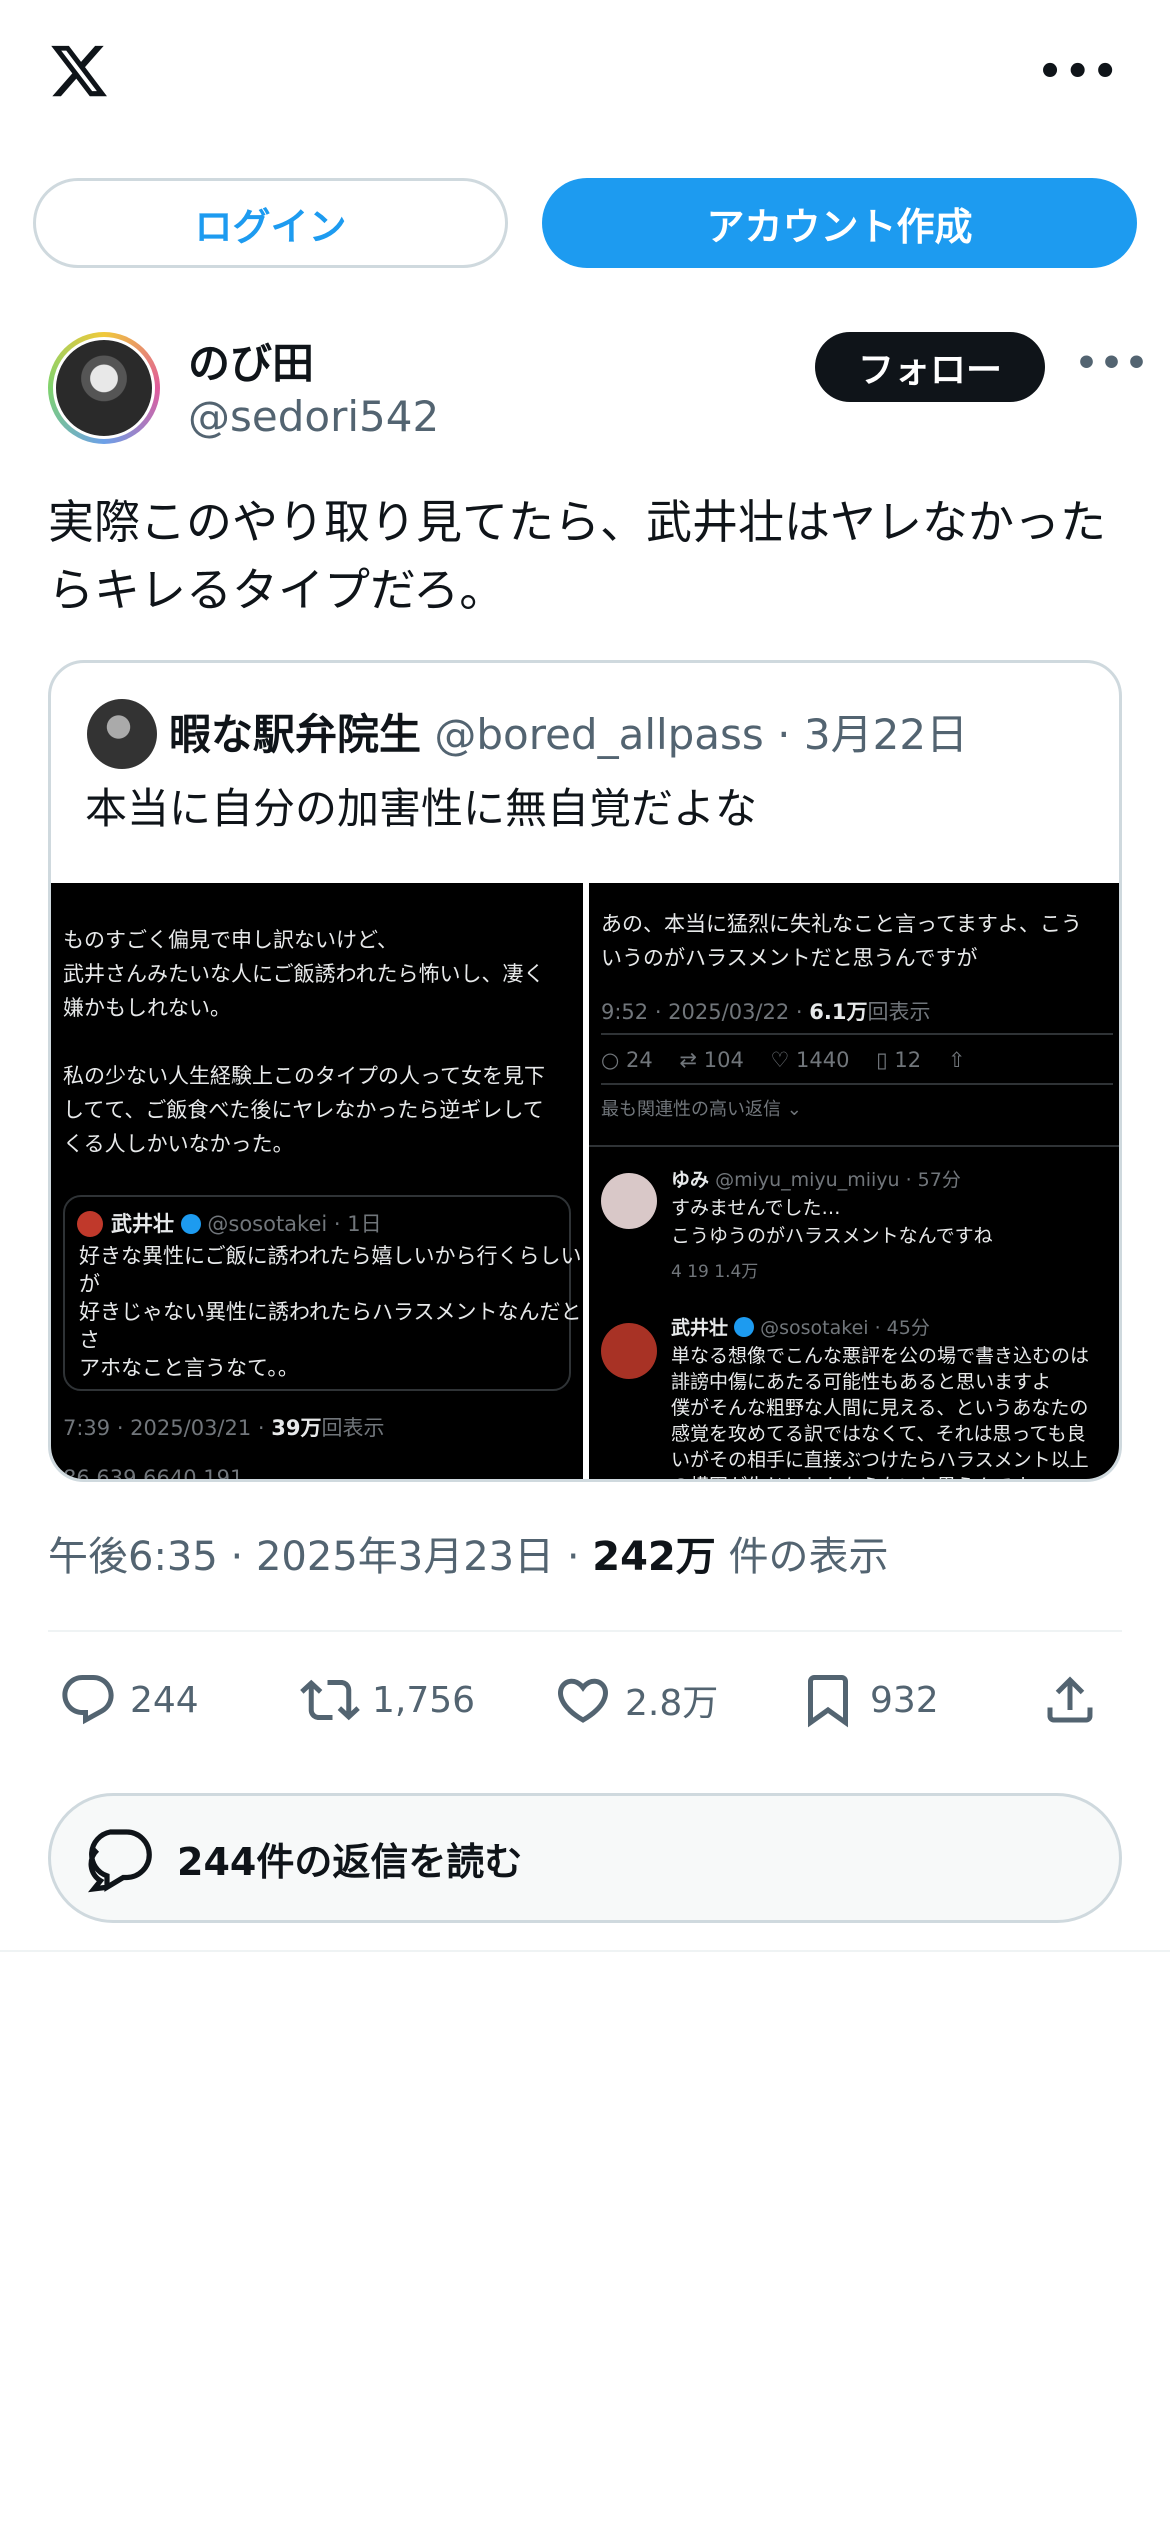 The image size is (1170, 2532). Describe the element at coordinates (1112, 364) in the screenshot. I see `tweet-more-icon: •••` at that location.